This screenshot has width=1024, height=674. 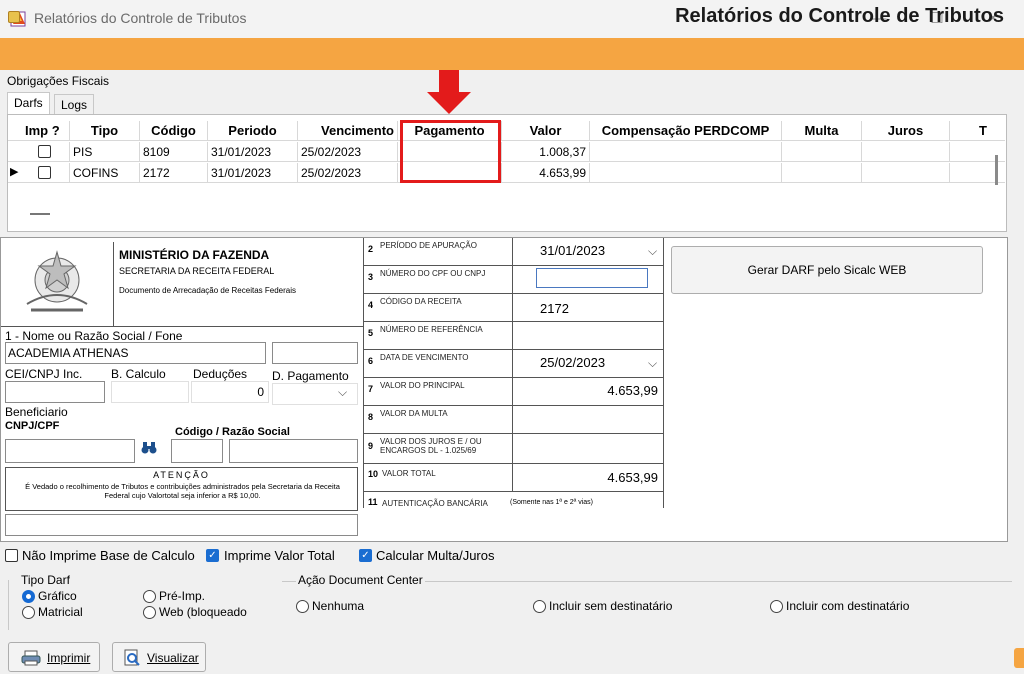 What do you see at coordinates (149, 612) in the screenshot?
I see `web-radio` at bounding box center [149, 612].